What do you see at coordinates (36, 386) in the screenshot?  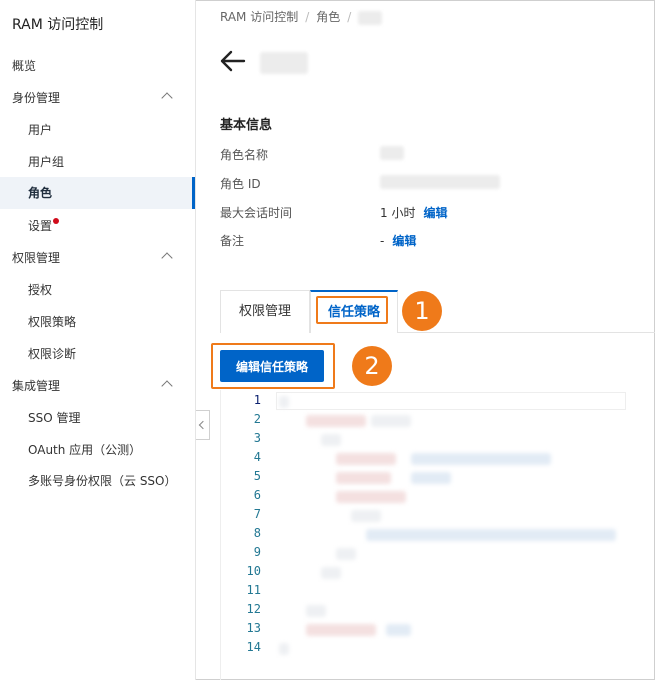 I see `sidebar-item-label: 集成管理` at bounding box center [36, 386].